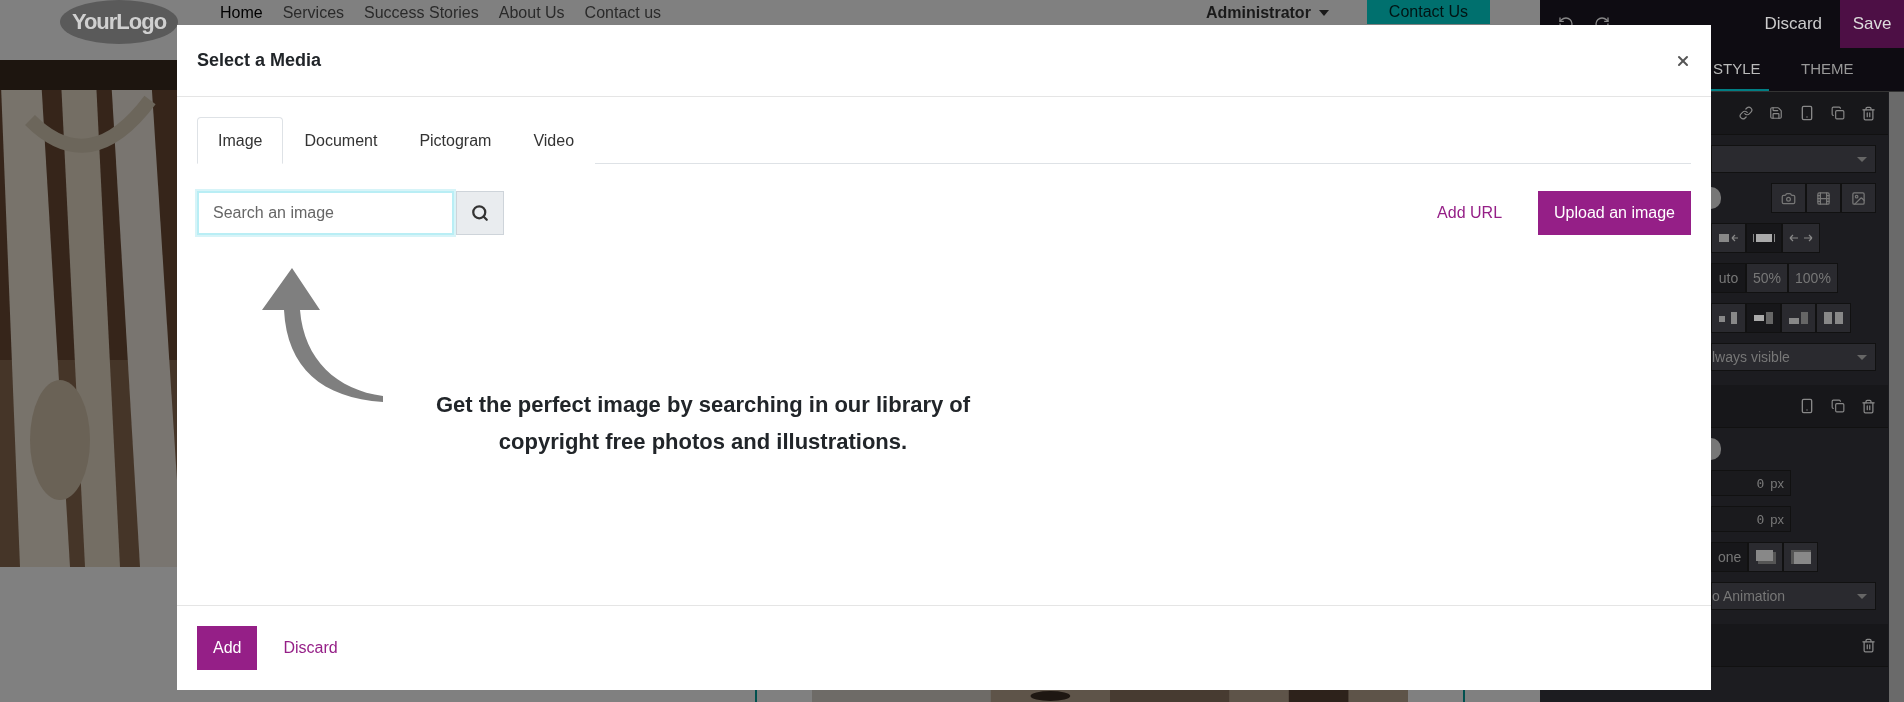 This screenshot has height=702, width=1904. Describe the element at coordinates (1767, 278) in the screenshot. I see `width-option: 50%` at that location.